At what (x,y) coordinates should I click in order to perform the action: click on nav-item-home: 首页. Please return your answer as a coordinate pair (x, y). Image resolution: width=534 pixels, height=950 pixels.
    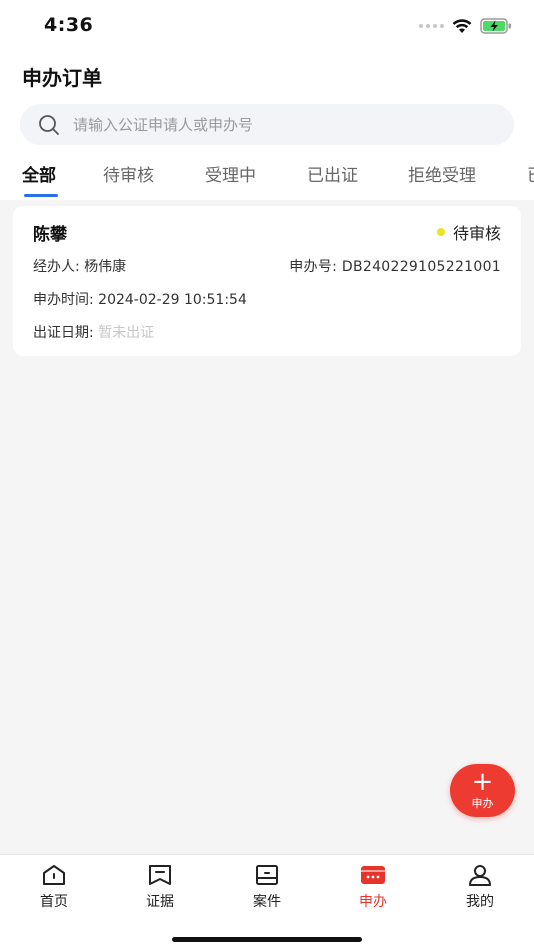
    Looking at the image, I should click on (54, 887).